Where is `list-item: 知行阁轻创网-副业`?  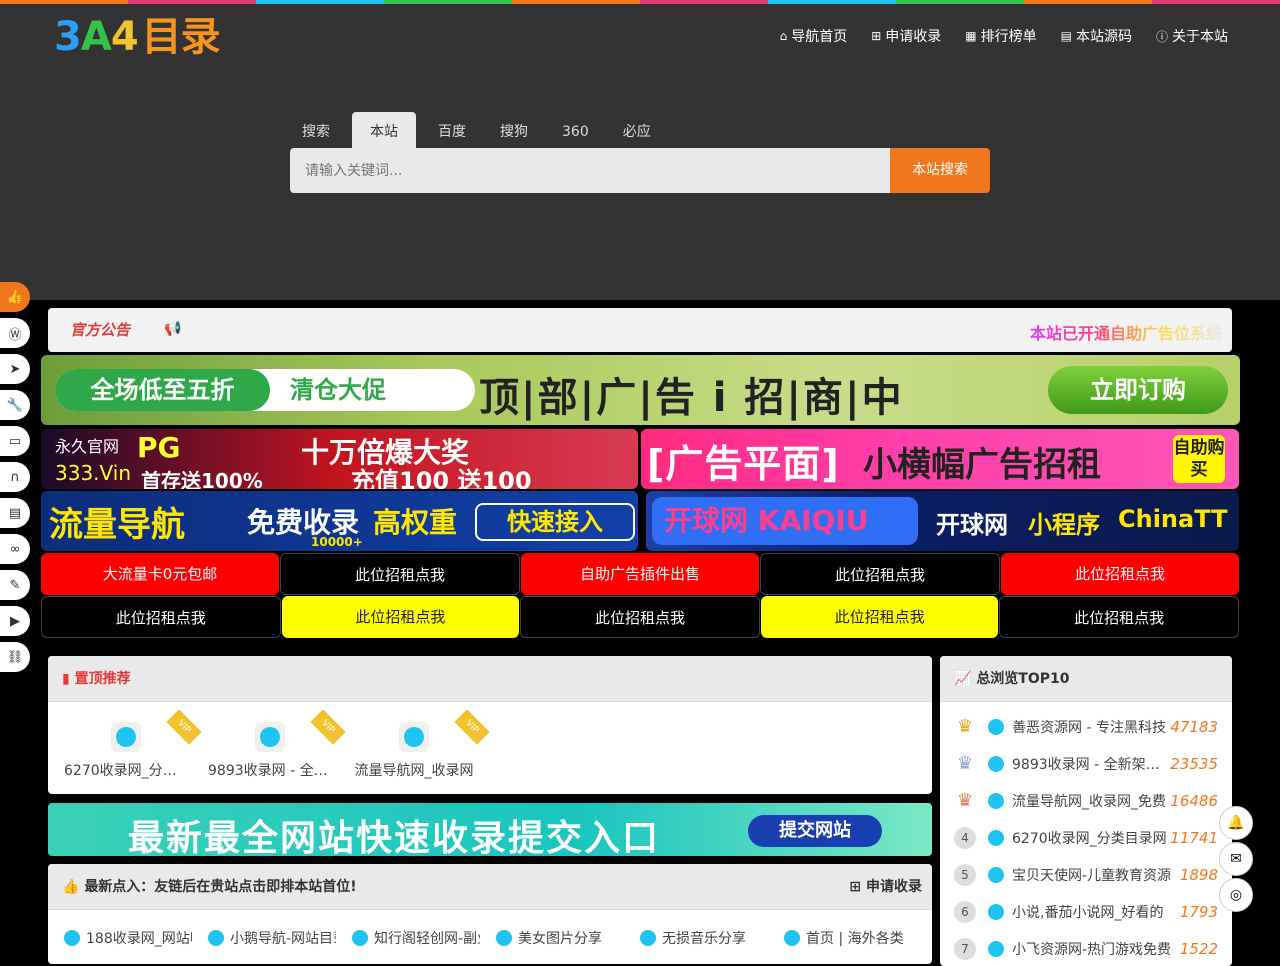 list-item: 知行阁轻创网-副业 is located at coordinates (416, 938).